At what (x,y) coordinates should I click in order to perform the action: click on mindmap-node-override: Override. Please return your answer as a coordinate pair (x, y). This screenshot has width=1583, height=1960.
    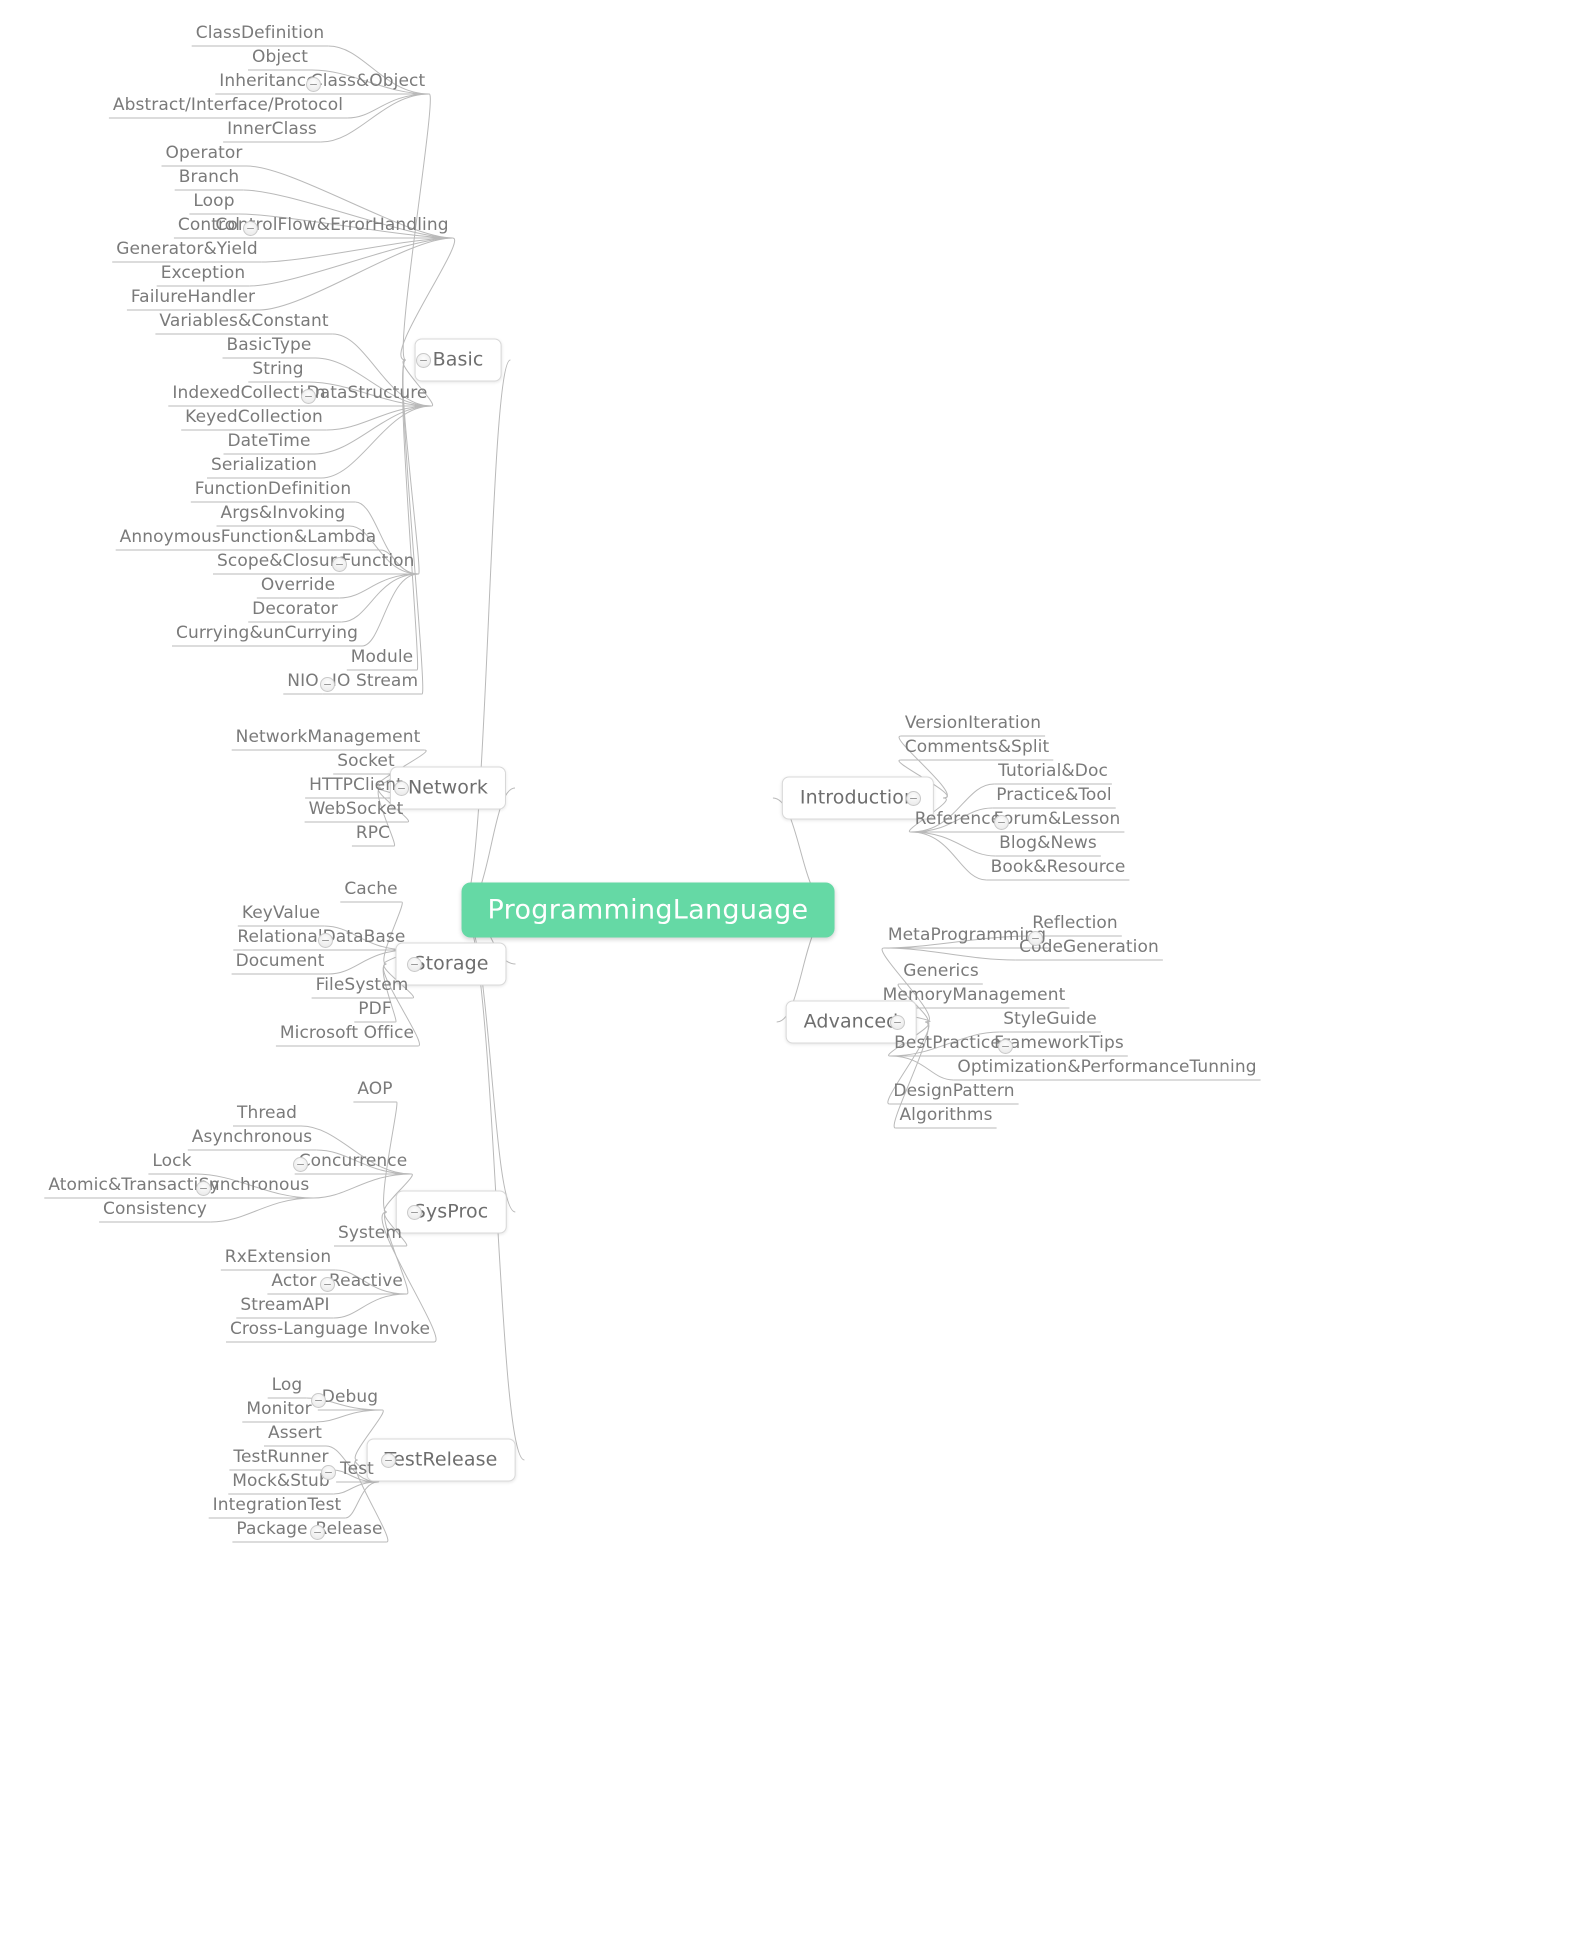
    Looking at the image, I should click on (298, 588).